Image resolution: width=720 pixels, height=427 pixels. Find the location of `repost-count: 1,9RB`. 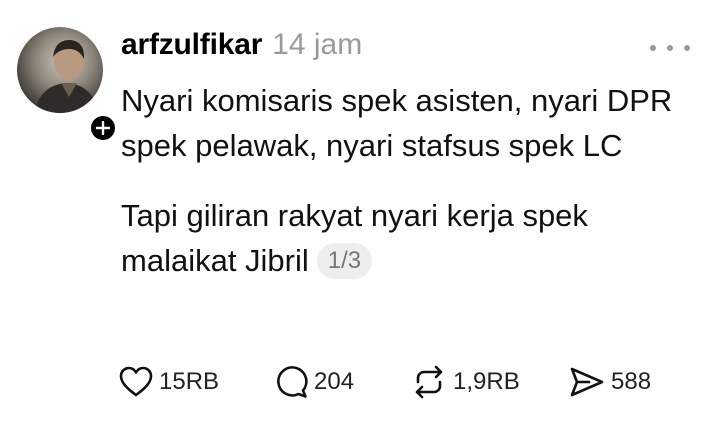

repost-count: 1,9RB is located at coordinates (486, 381).